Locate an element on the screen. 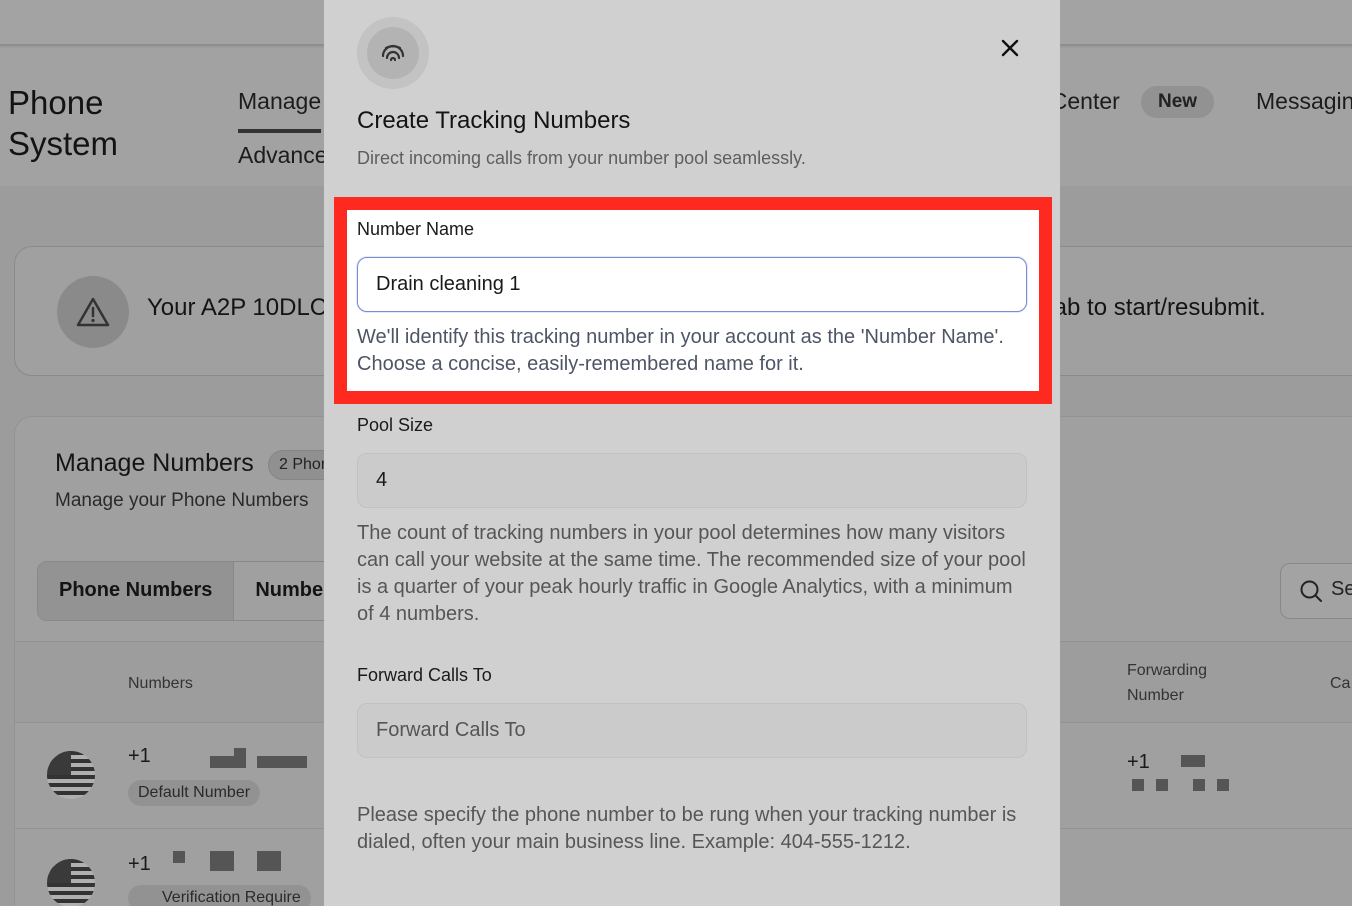 This screenshot has width=1352, height=906. column-header-forwarding-line1: Forwarding is located at coordinates (1167, 670).